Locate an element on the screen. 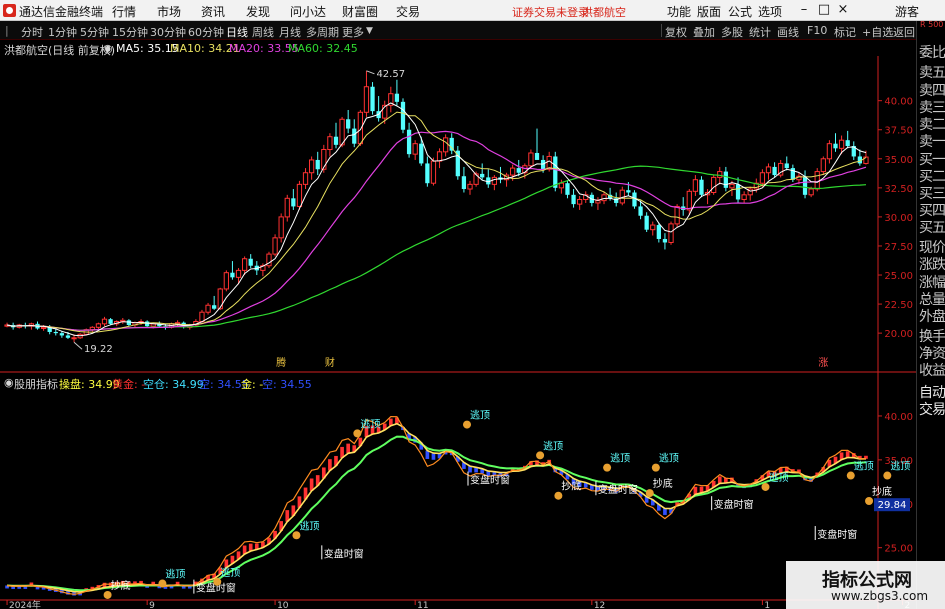 This screenshot has width=945, height=609. minimize-icon: – is located at coordinates (804, 9).